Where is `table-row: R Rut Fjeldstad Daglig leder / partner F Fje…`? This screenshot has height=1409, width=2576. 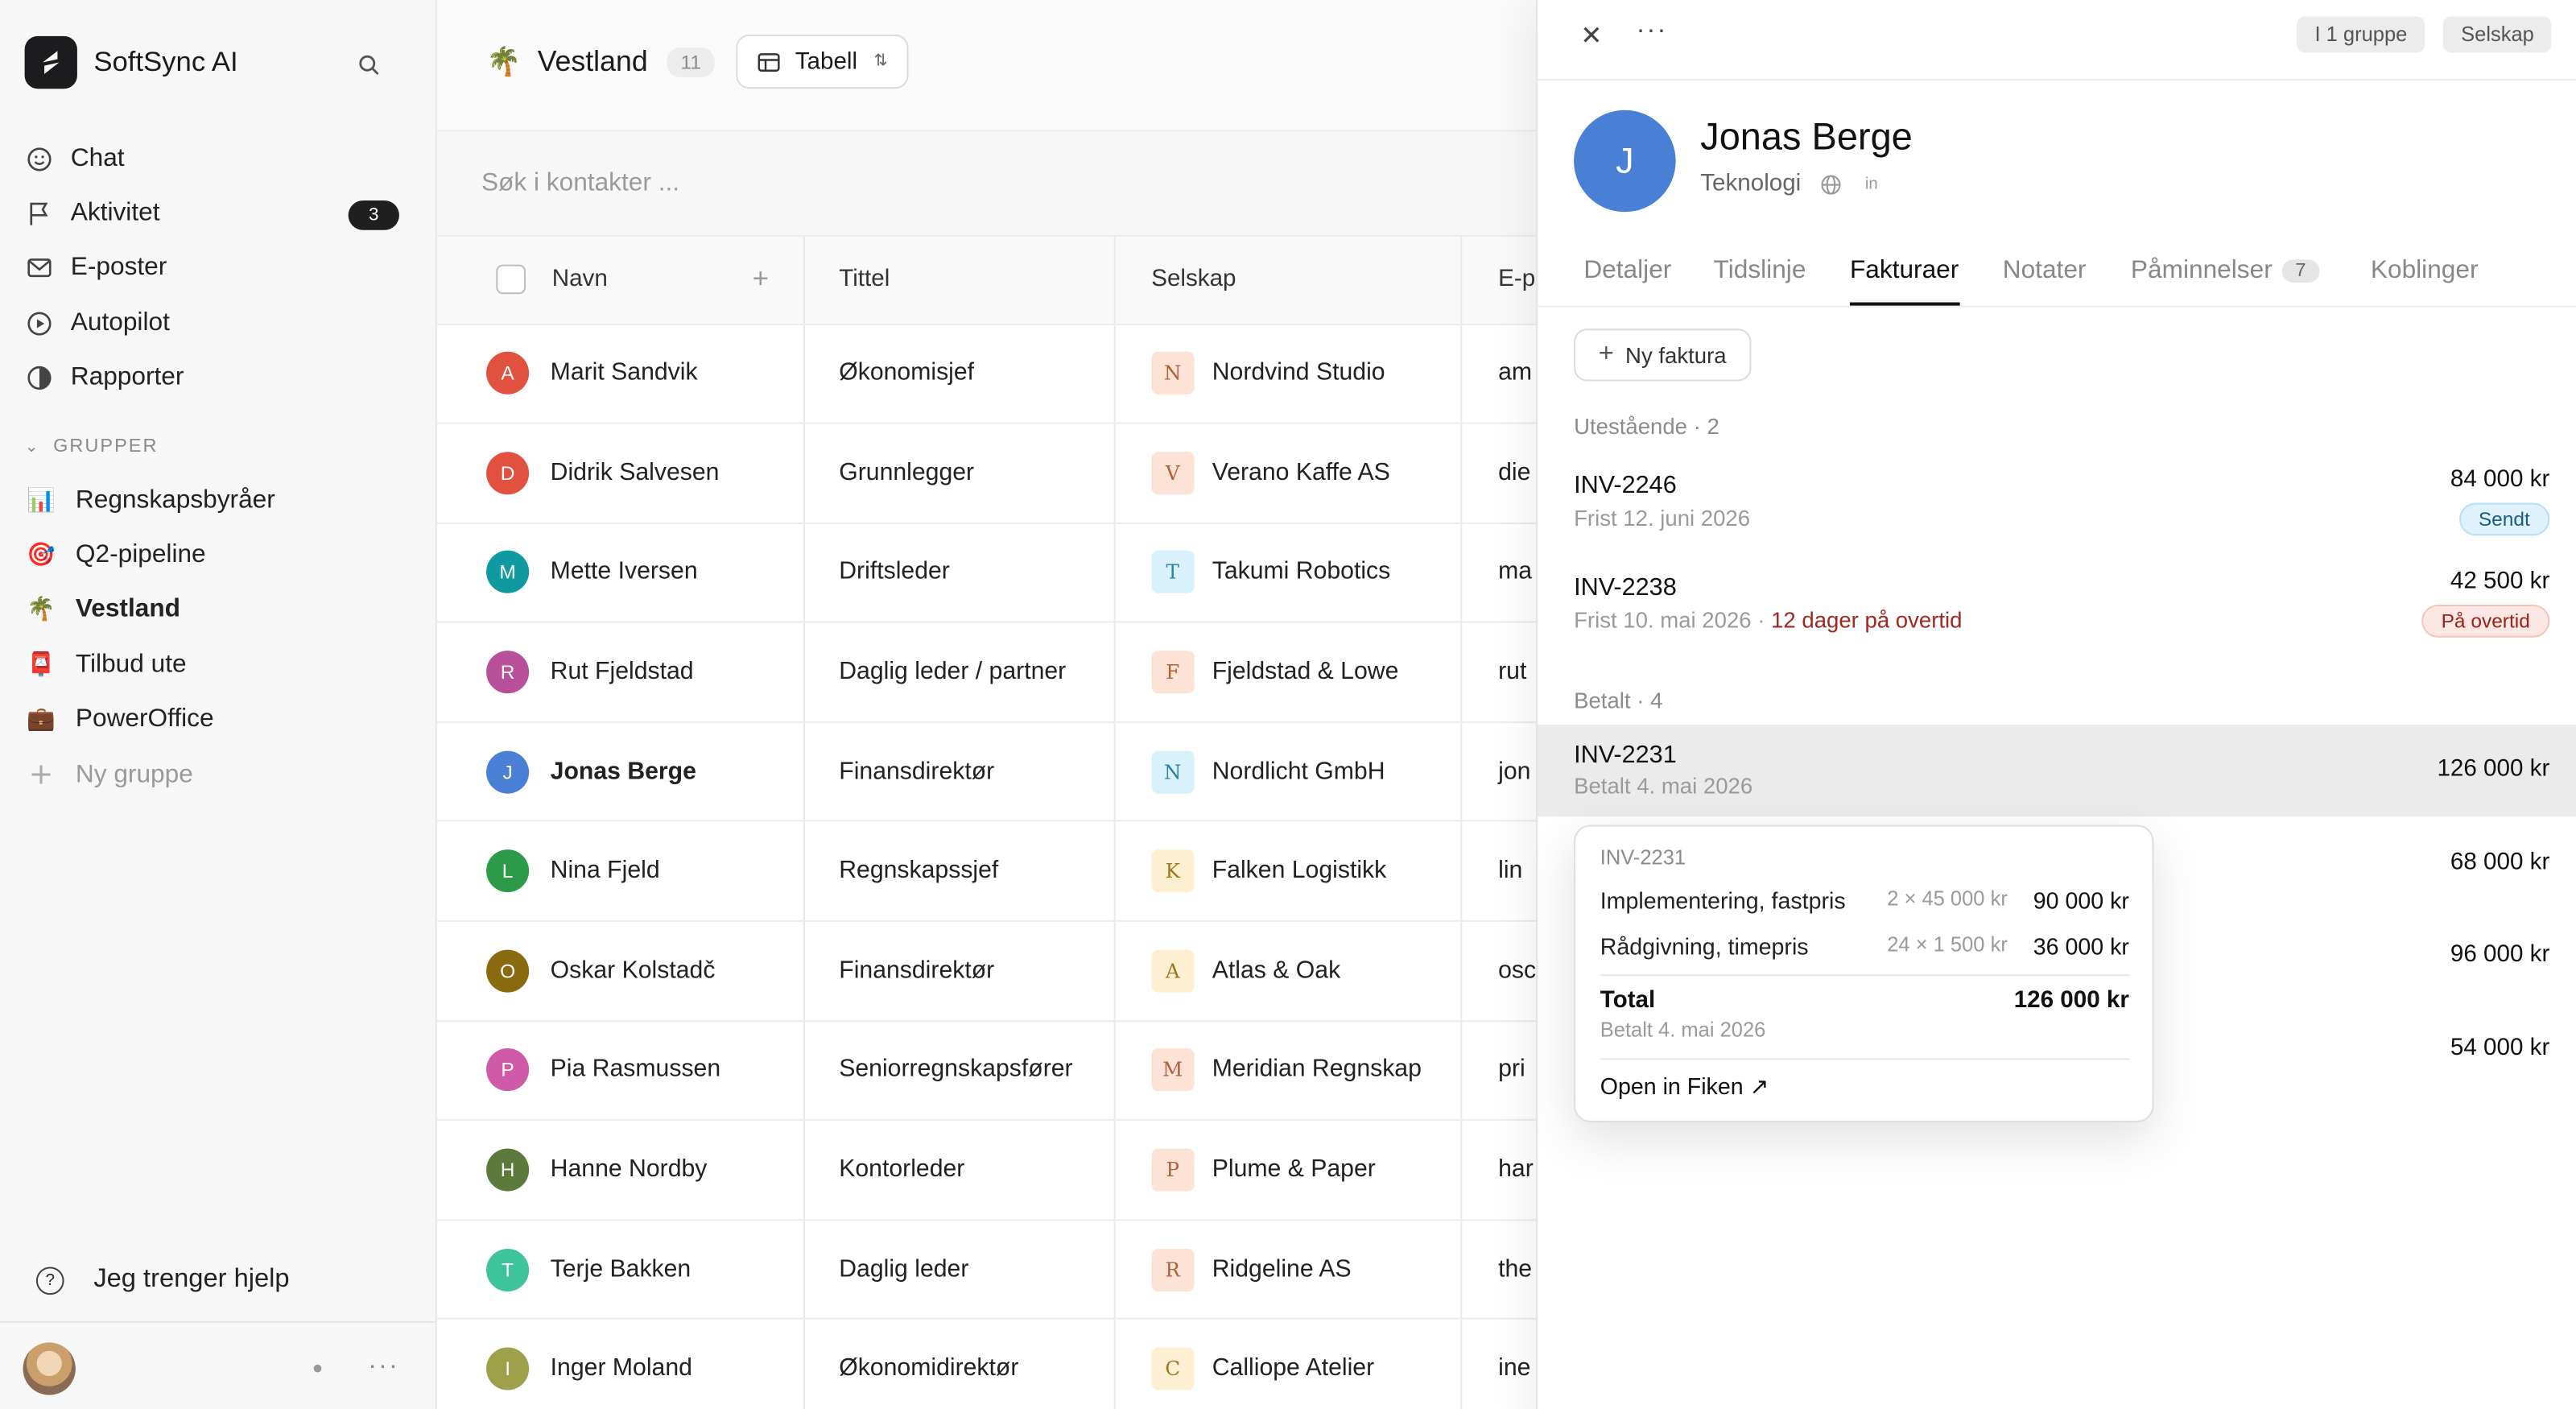 table-row: R Rut Fjeldstad Daglig leder / partner F Fje… is located at coordinates (986, 672).